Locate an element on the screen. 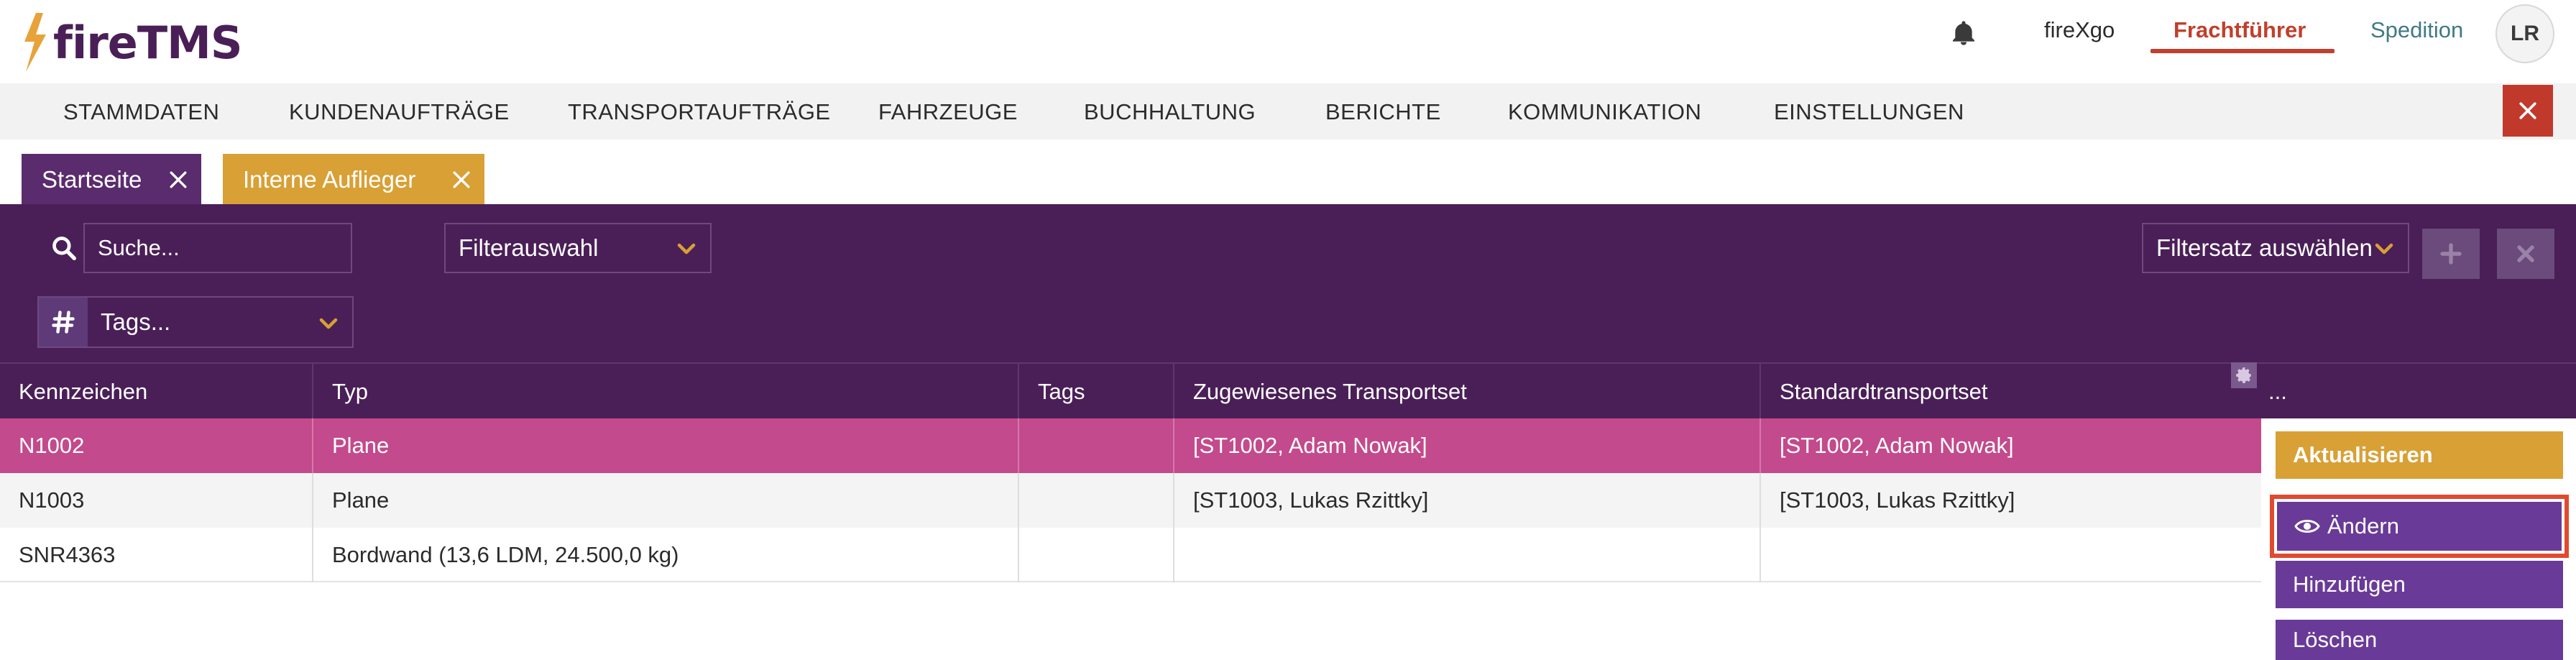  filter-select: Filterauswahl is located at coordinates (578, 248).